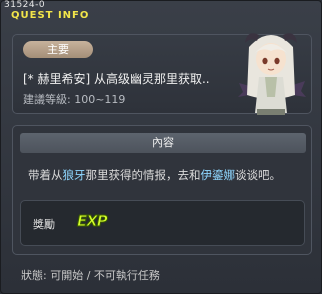  What do you see at coordinates (272, 74) in the screenshot?
I see `npc-portrait` at bounding box center [272, 74].